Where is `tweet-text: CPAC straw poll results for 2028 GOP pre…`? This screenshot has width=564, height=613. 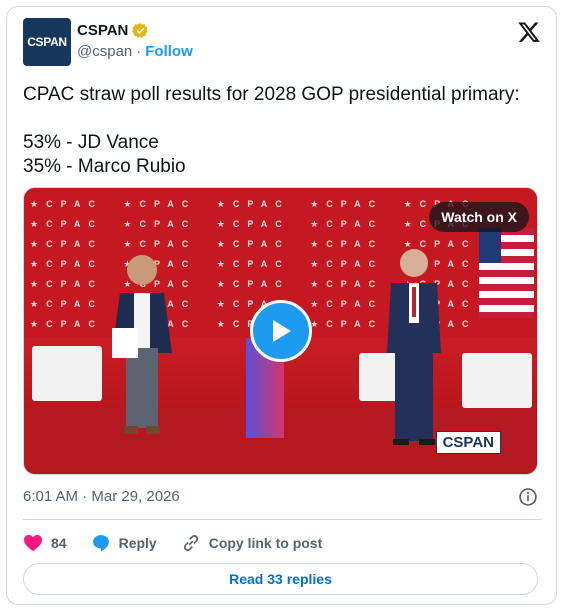 tweet-text: CPAC straw poll results for 2028 GOP pre… is located at coordinates (271, 130).